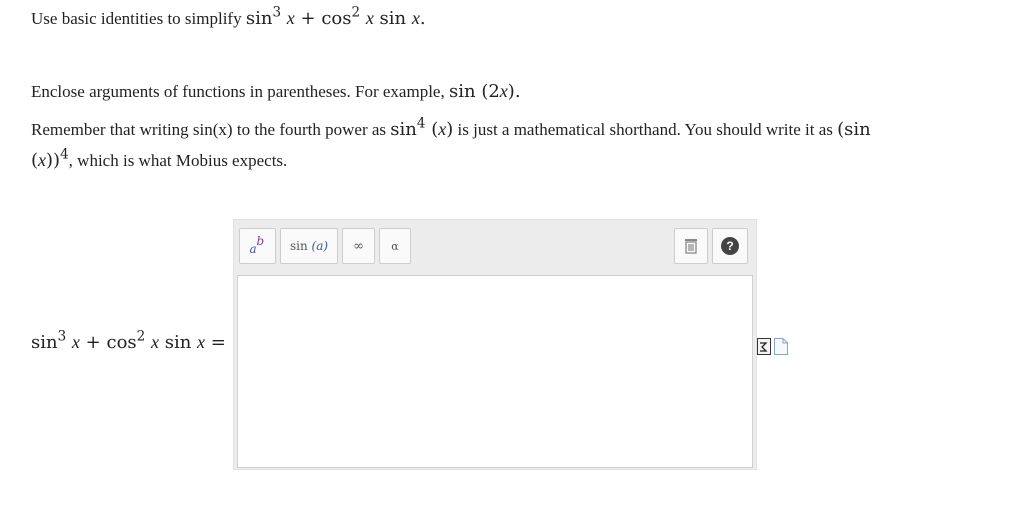 Image resolution: width=1027 pixels, height=526 pixels. What do you see at coordinates (422, 127) in the screenshot?
I see `remember-example-power: sin4 (x)` at bounding box center [422, 127].